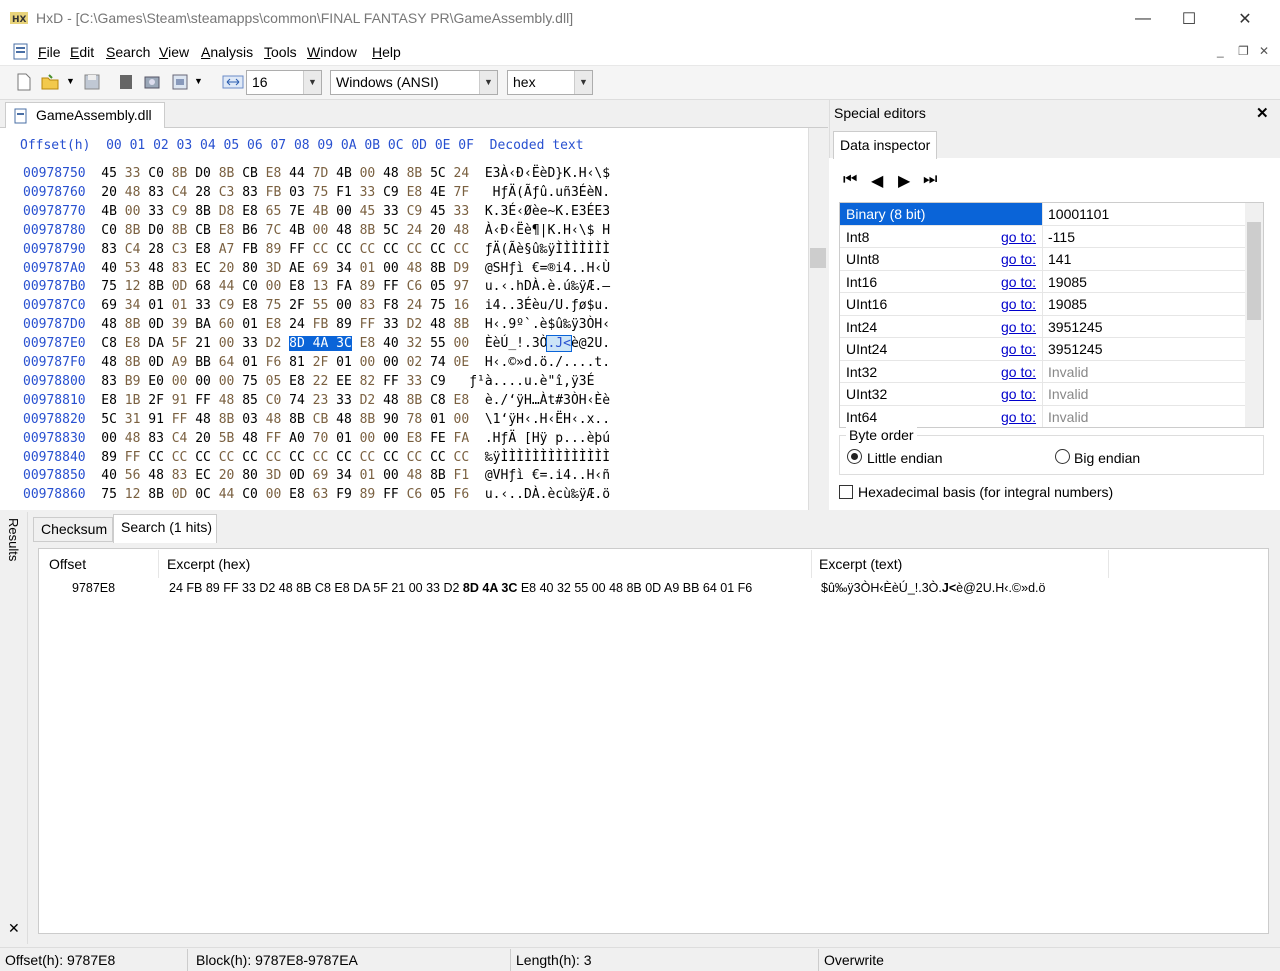  Describe the element at coordinates (321, 400) in the screenshot. I see `hex-byte: 23` at that location.